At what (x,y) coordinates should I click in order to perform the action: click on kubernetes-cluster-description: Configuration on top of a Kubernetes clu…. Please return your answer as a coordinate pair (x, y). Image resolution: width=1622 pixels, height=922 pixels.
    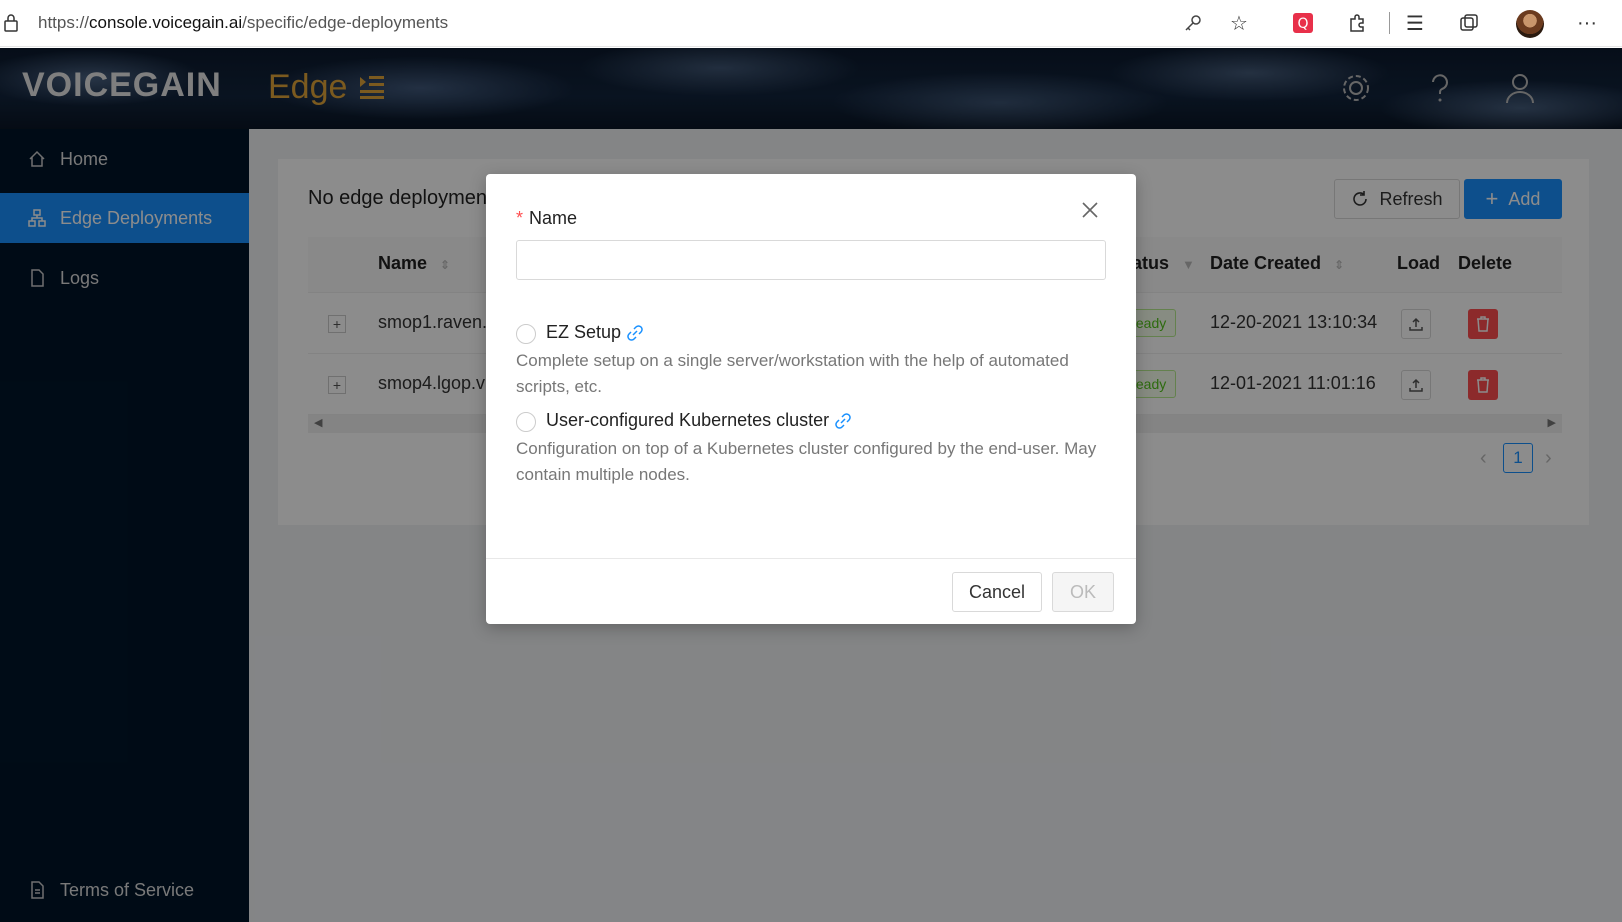
    Looking at the image, I should click on (806, 461).